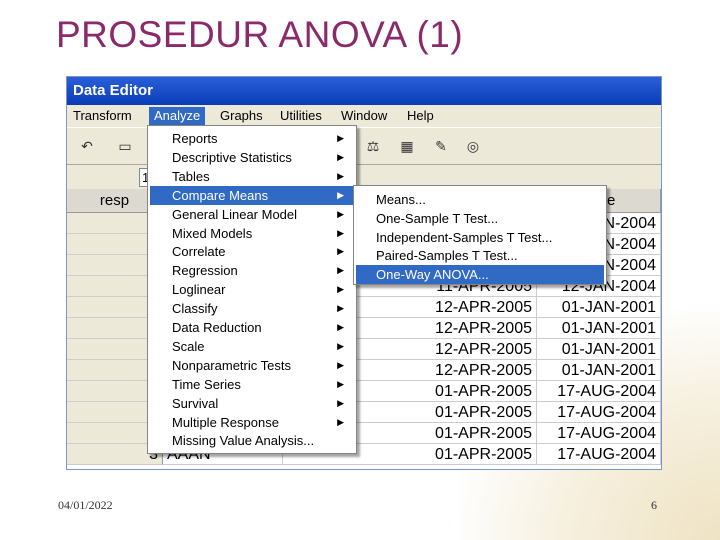 The width and height of the screenshot is (720, 540). I want to click on undo-icon: ↶, so click(87, 146).